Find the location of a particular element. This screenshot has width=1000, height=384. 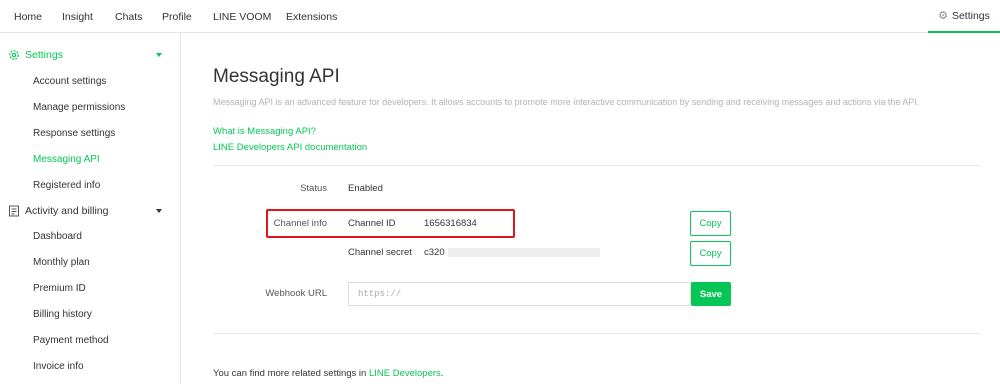

nav-settings-tab: ⚙ Settings is located at coordinates (964, 16).